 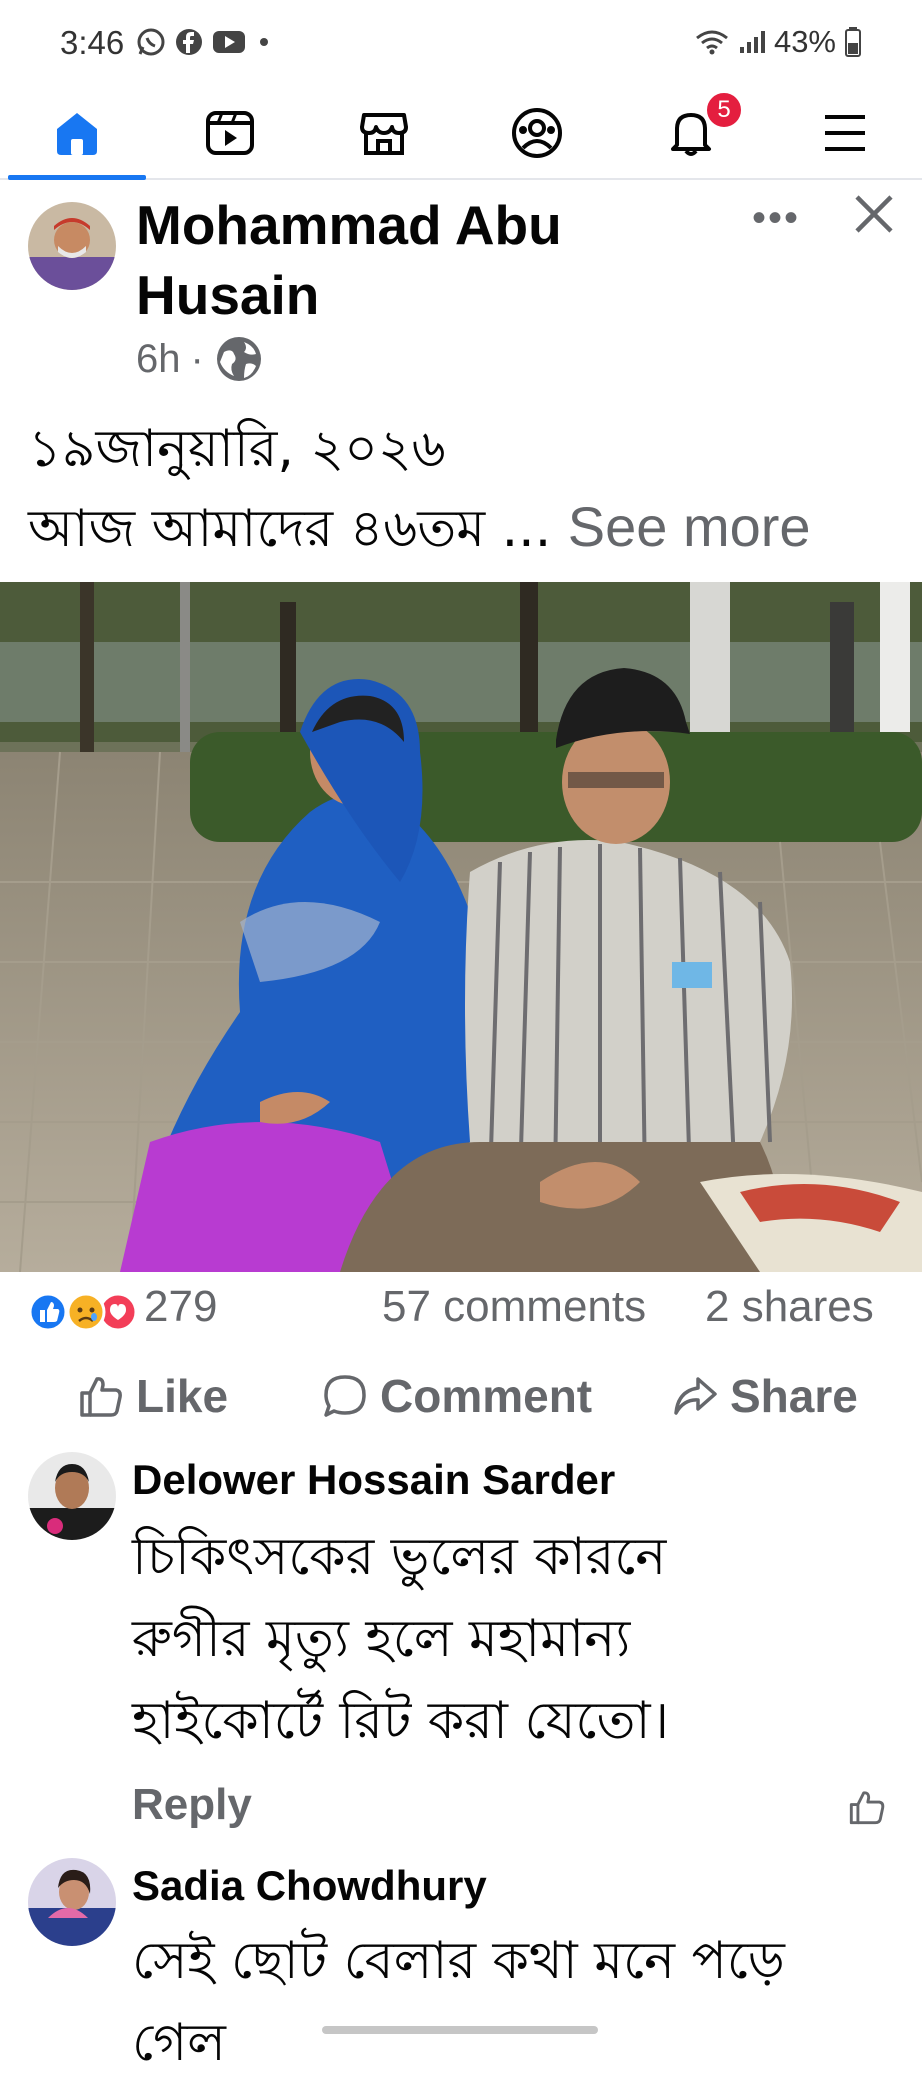 I want to click on globe-icon, so click(x=238, y=359).